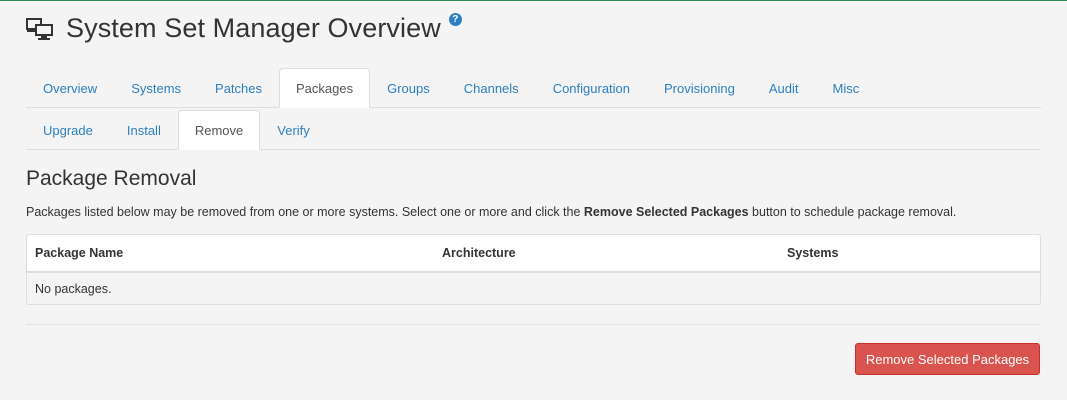 The width and height of the screenshot is (1067, 400). Describe the element at coordinates (845, 87) in the screenshot. I see `tab-misc: Misc` at that location.